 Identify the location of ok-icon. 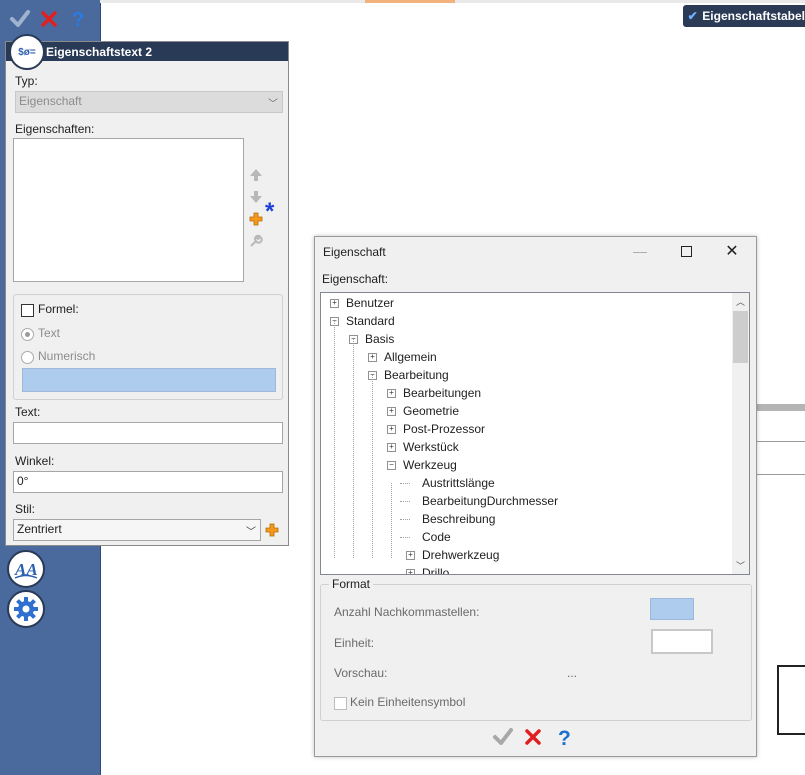
(20, 19).